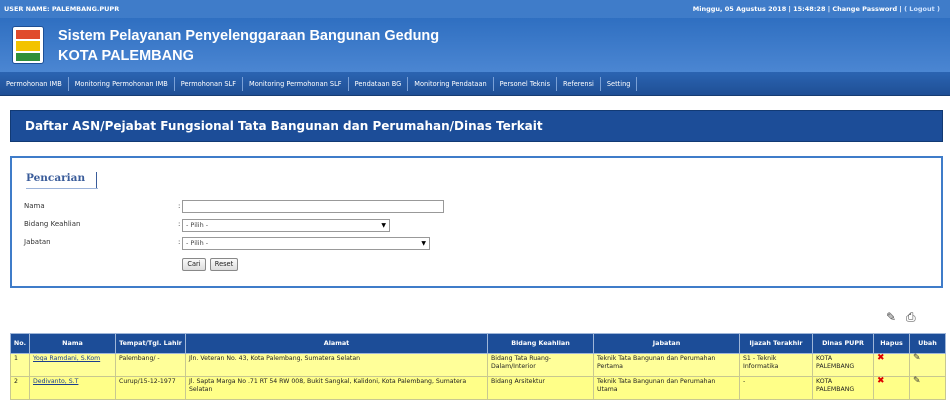 The height and width of the screenshot is (408, 950). I want to click on nav-item-personel-teknis: Personel Teknis, so click(526, 83).